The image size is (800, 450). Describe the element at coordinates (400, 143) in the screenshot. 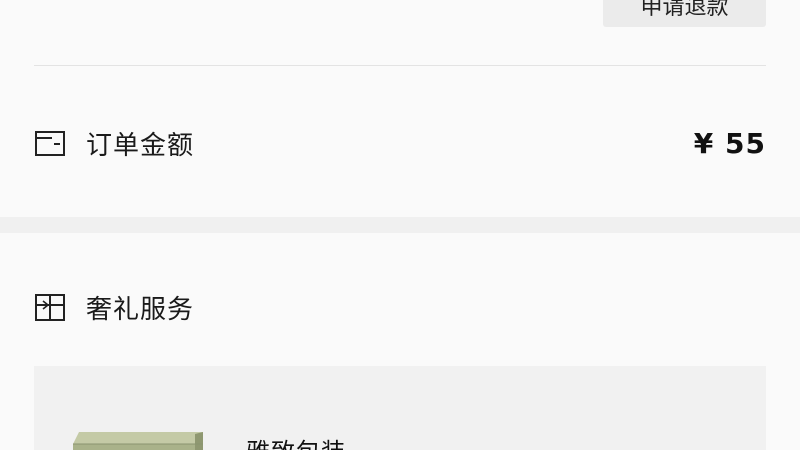

I see `order-amount-row: 订单金额 ¥ 55` at that location.